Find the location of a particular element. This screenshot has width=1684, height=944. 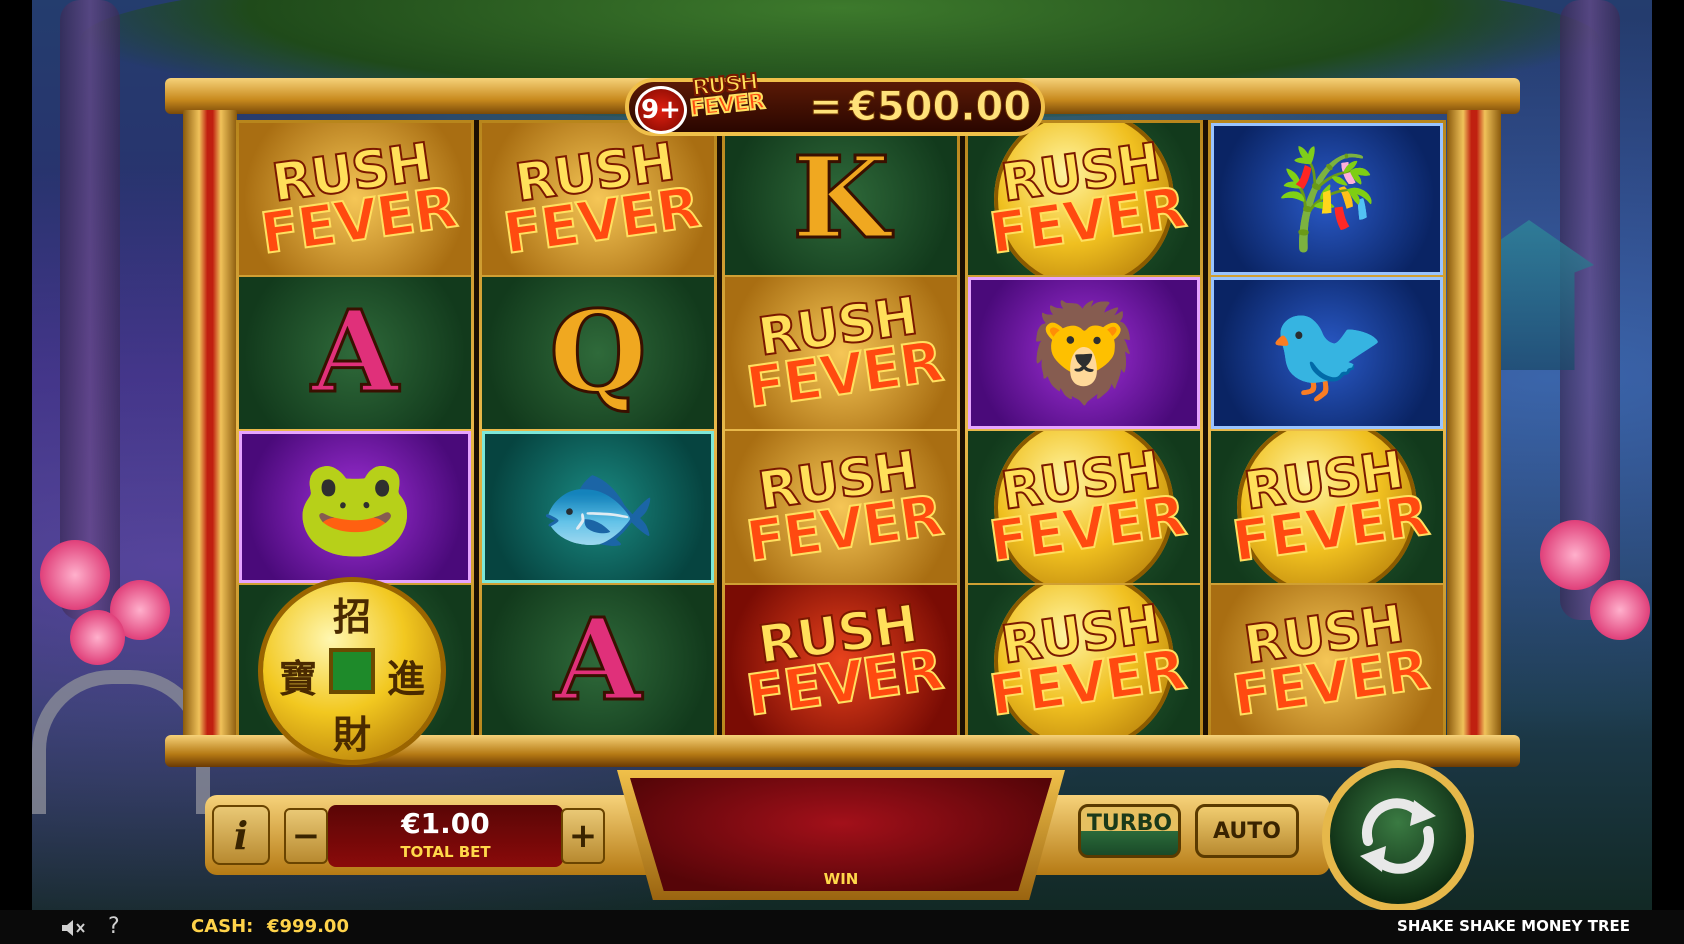

coin-square-hole is located at coordinates (352, 671).